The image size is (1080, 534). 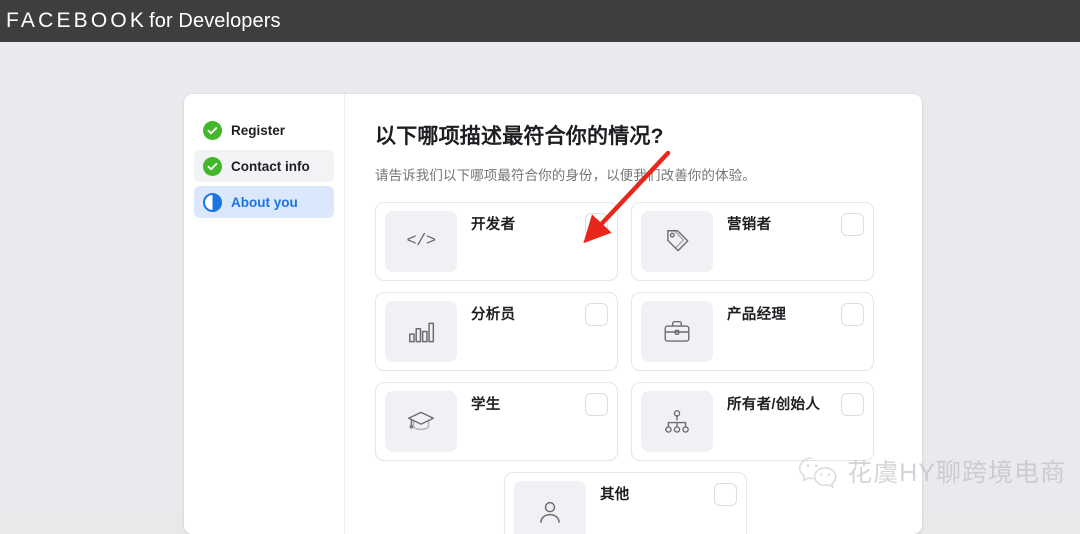 I want to click on stepper-sidebar: Register Contact info About you, so click(x=264, y=314).